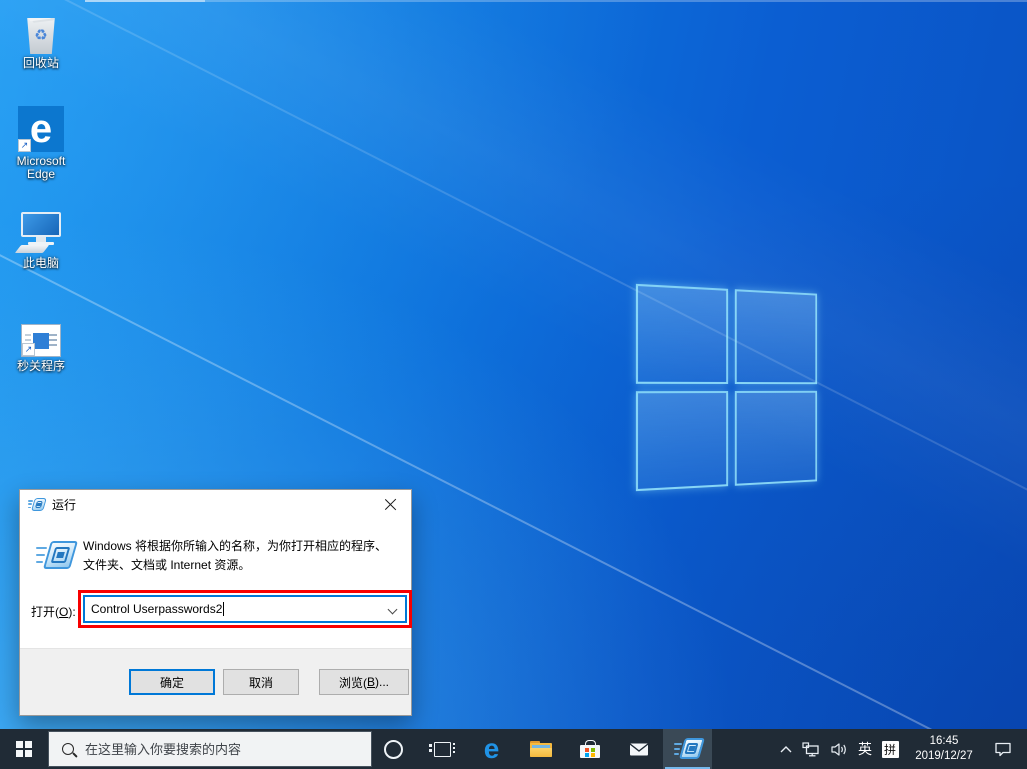 The image size is (1027, 769). I want to click on run-app-taskbar-button, so click(687, 749).